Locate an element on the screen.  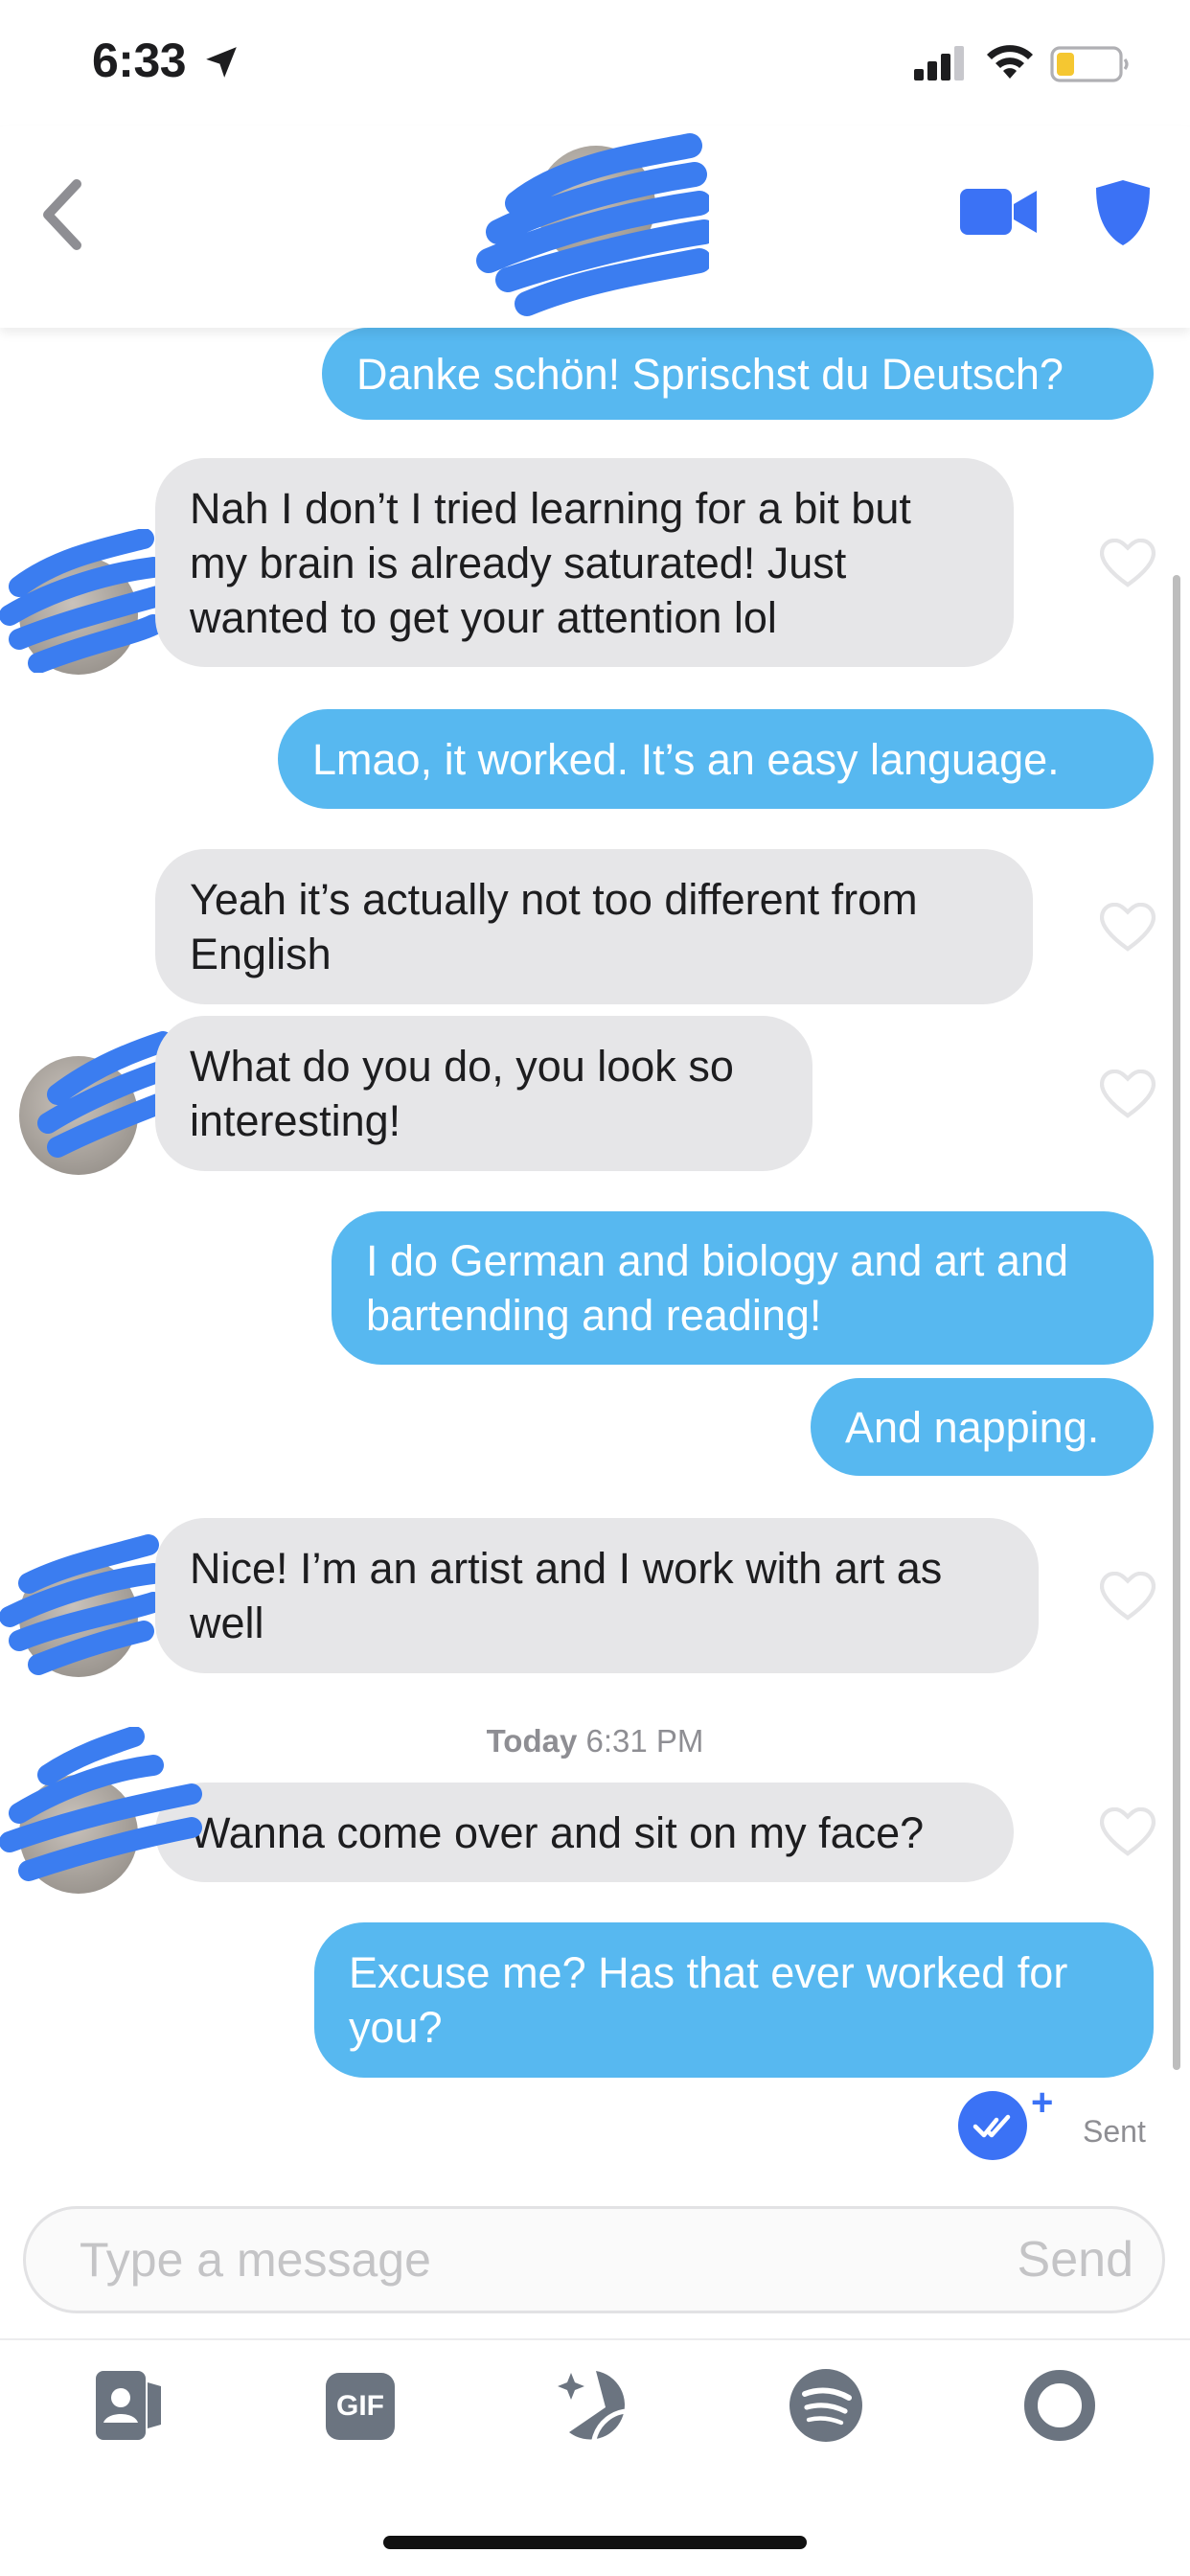
chat-header is located at coordinates (595, 227).